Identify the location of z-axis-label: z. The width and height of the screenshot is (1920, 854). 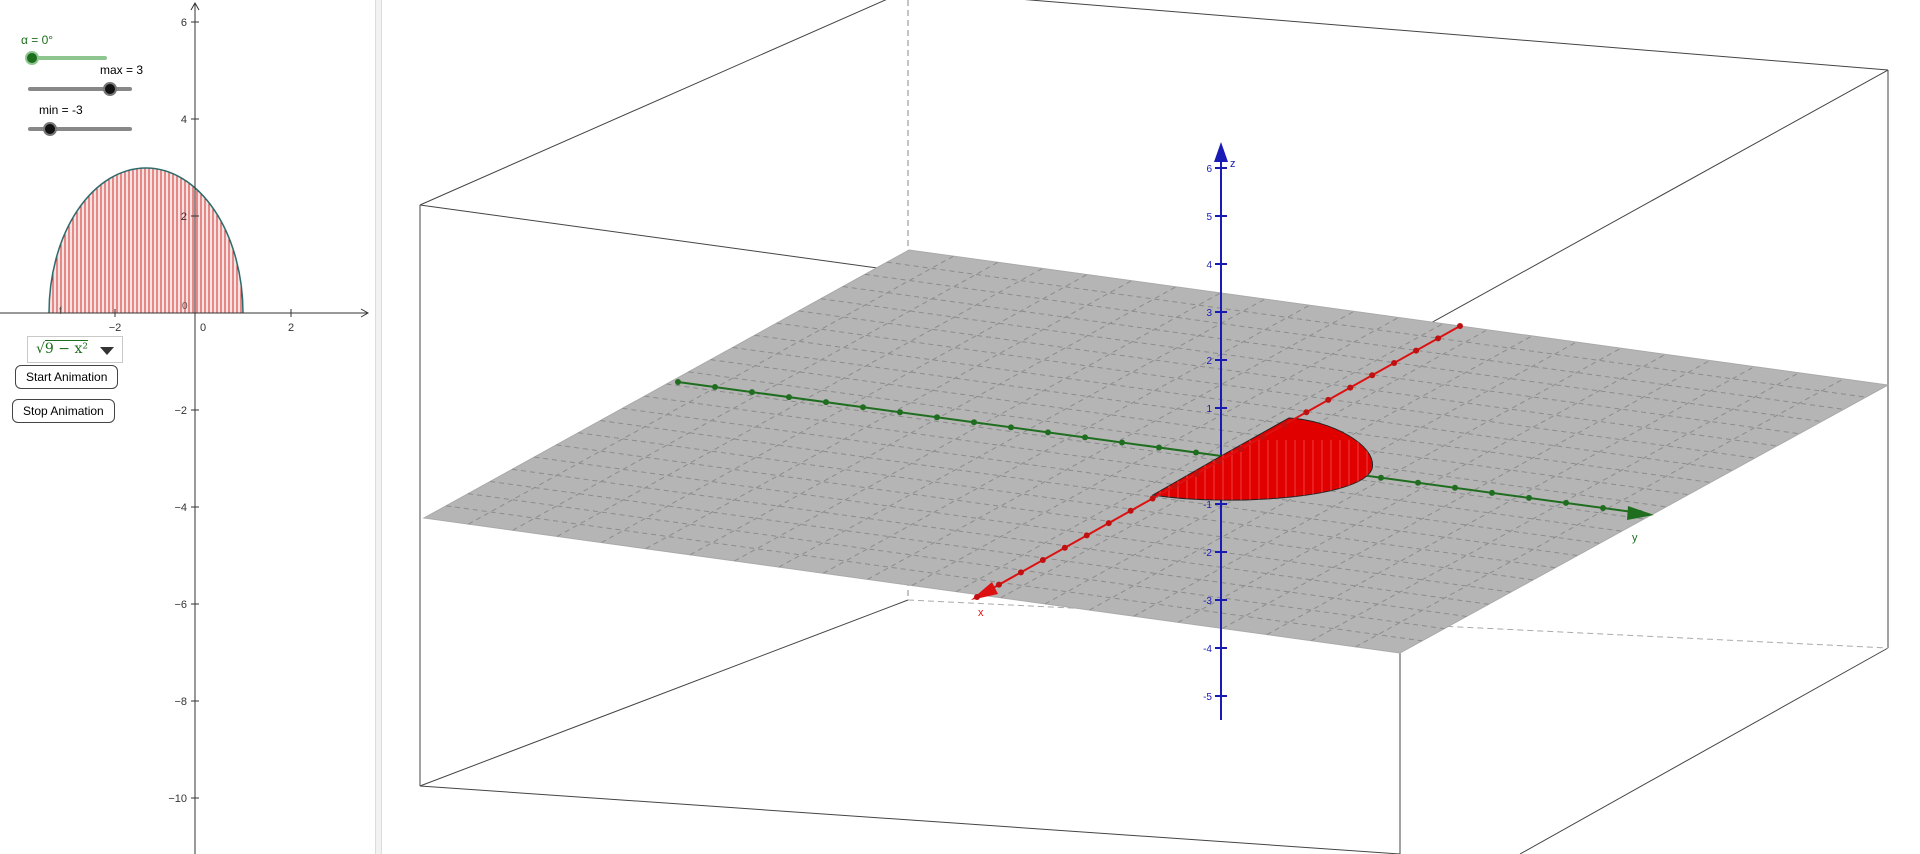
(1233, 164).